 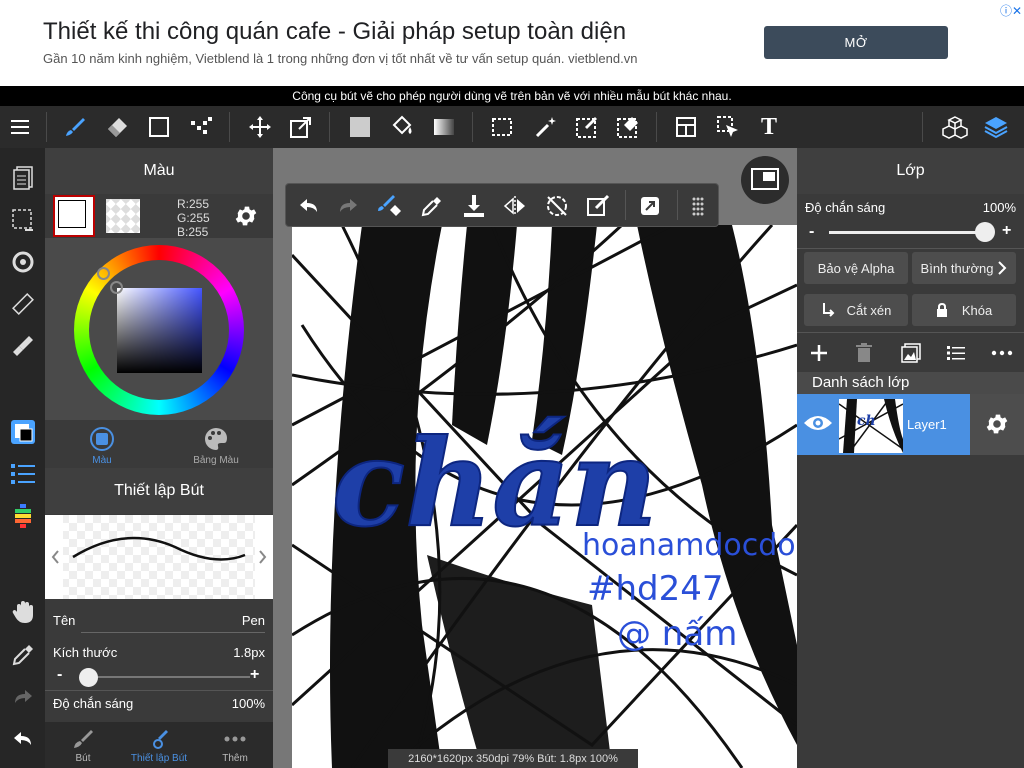 What do you see at coordinates (856, 268) in the screenshot?
I see `alpha-protect-button: Bảo vệ Alpha` at bounding box center [856, 268].